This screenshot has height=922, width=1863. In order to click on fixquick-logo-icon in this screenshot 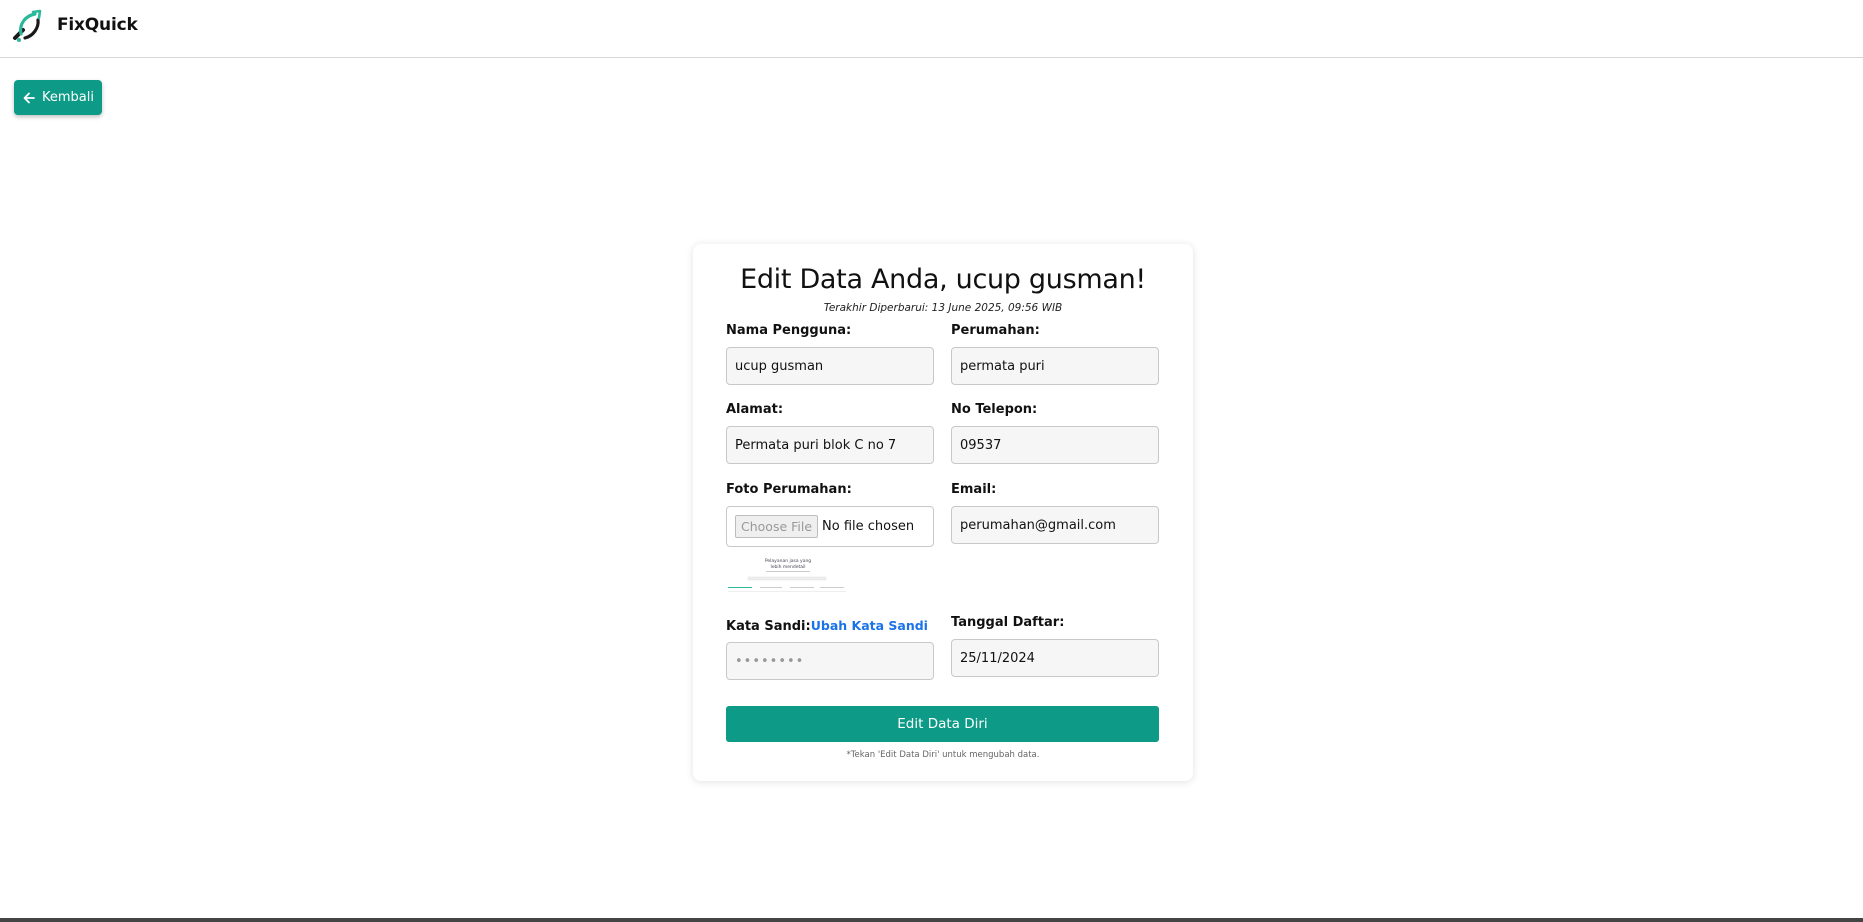, I will do `click(27, 26)`.